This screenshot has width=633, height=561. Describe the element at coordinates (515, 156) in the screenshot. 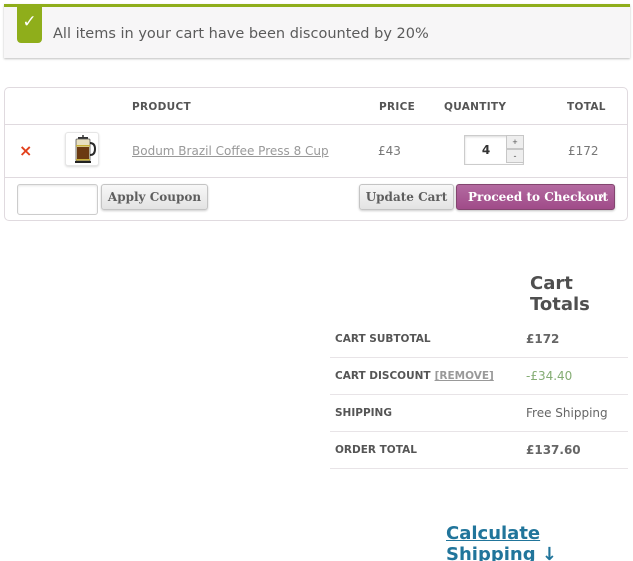

I see `quantity-decrease-button: -` at that location.